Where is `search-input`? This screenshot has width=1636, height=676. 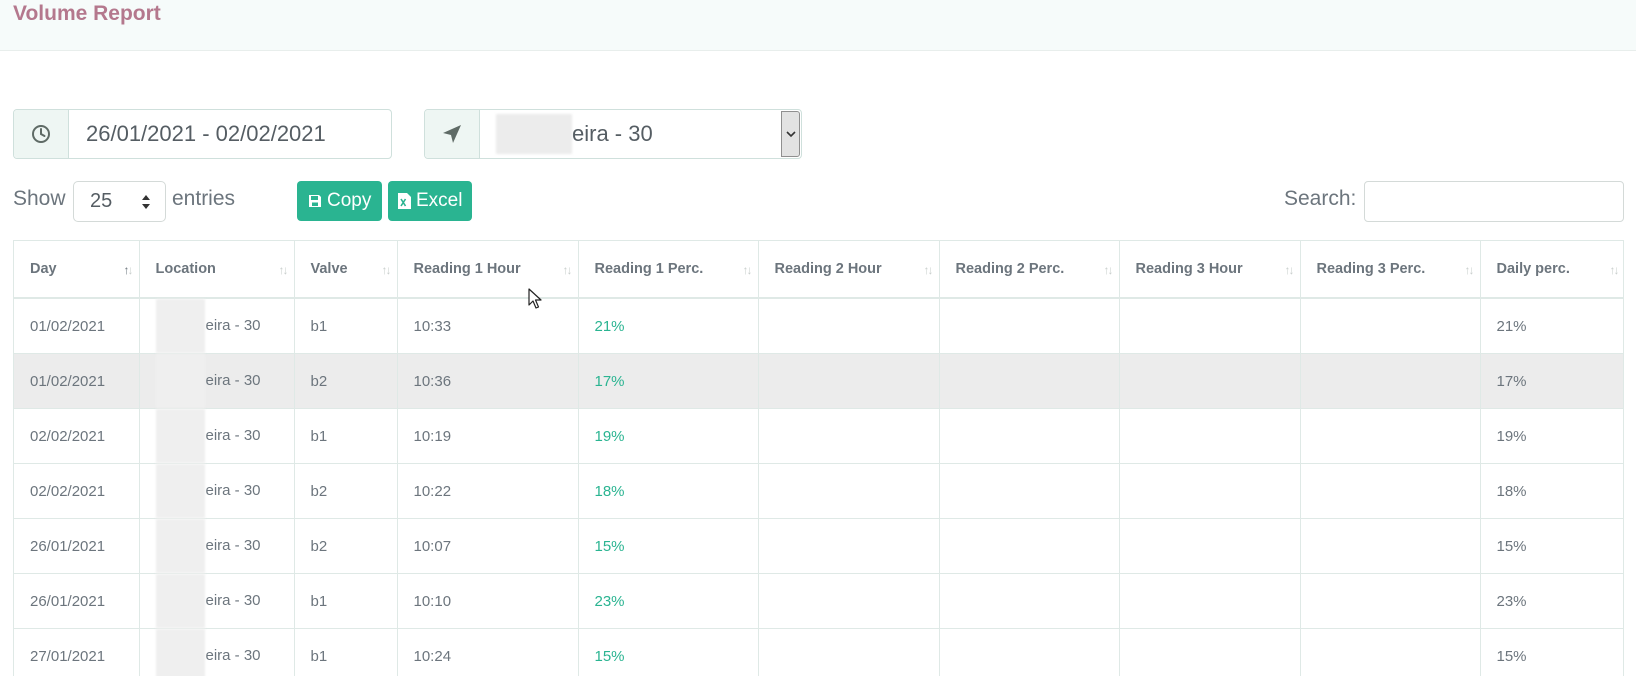 search-input is located at coordinates (1494, 201).